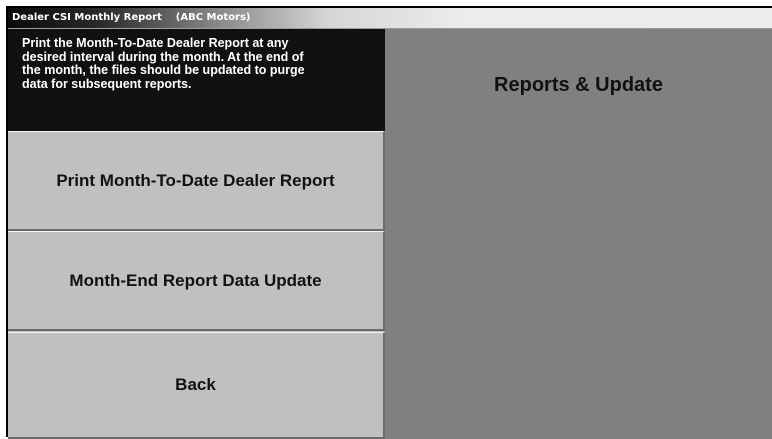  What do you see at coordinates (107, 83) in the screenshot?
I see `info-line-4: data for subsequent reports.` at bounding box center [107, 83].